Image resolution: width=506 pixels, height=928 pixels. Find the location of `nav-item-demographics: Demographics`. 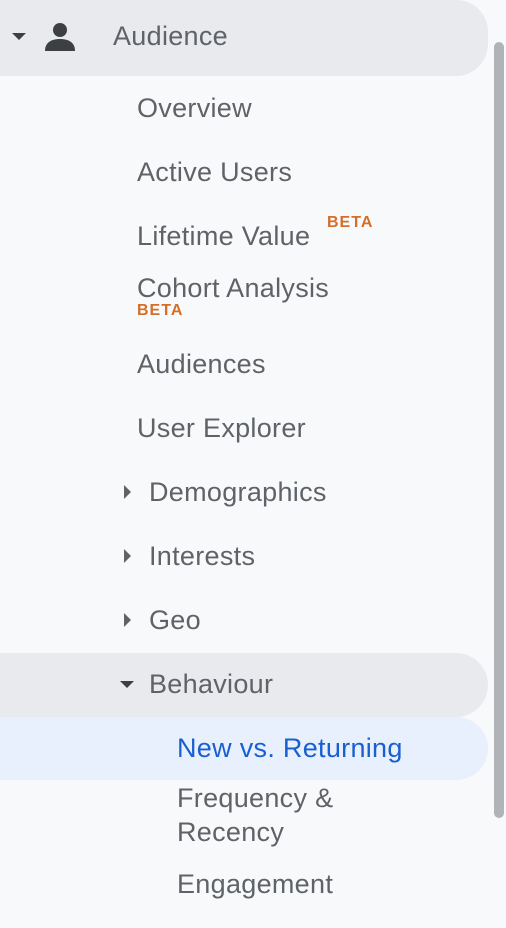

nav-item-demographics: Demographics is located at coordinates (238, 492).